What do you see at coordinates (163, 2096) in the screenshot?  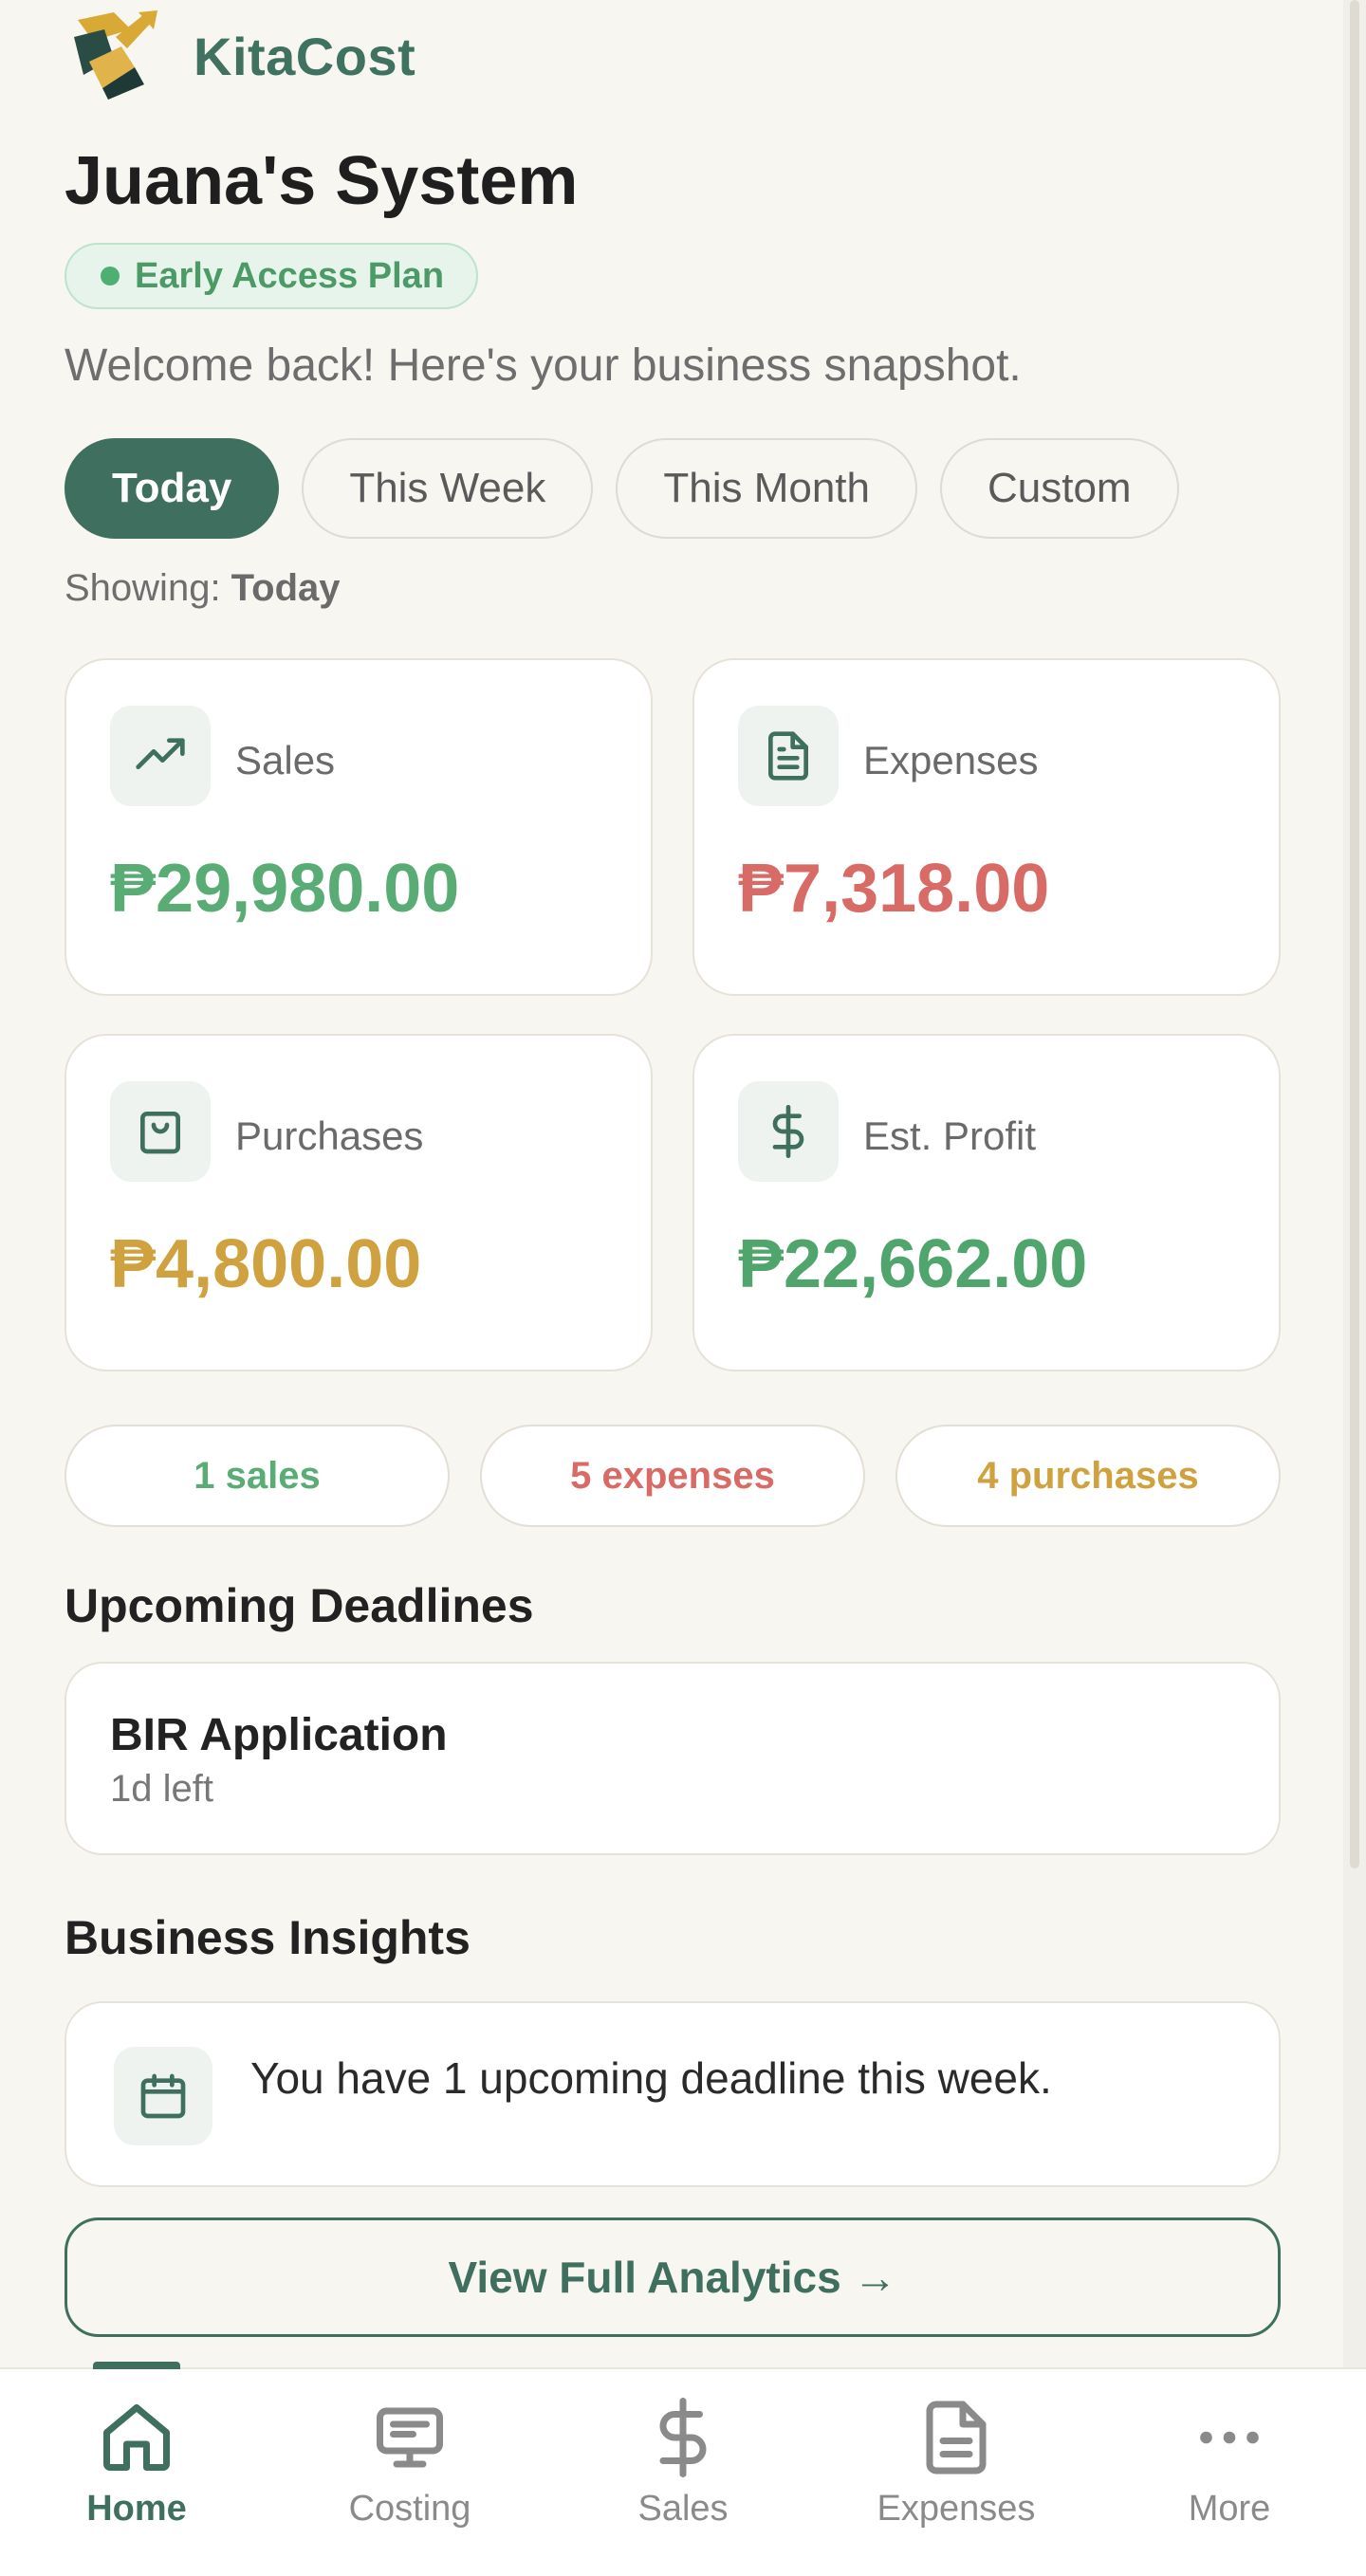 I see `calendar-icon` at bounding box center [163, 2096].